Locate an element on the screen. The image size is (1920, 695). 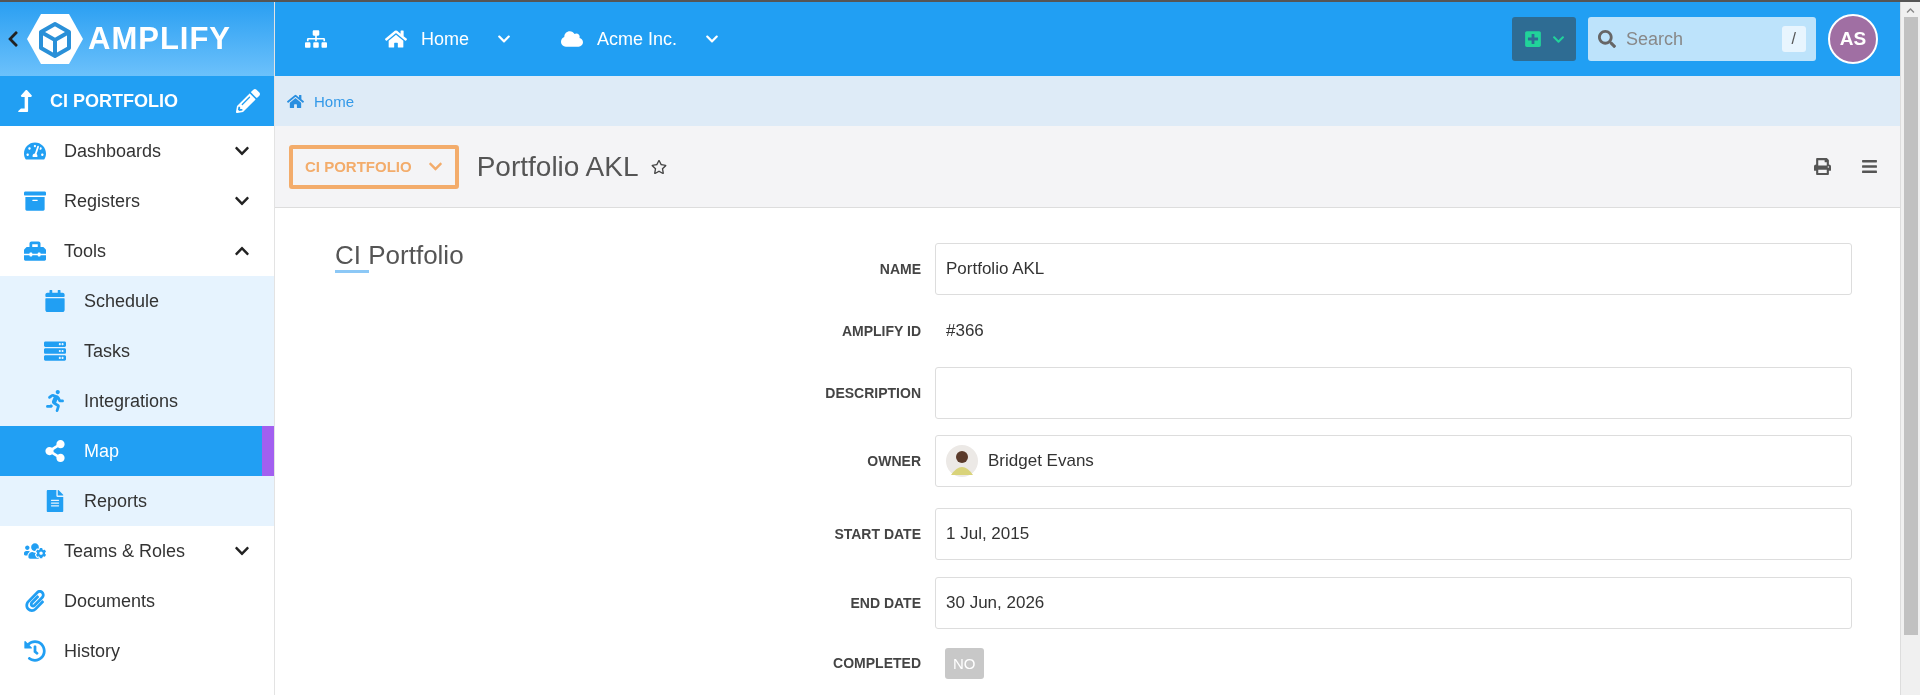
field-value: #366 is located at coordinates (964, 331).